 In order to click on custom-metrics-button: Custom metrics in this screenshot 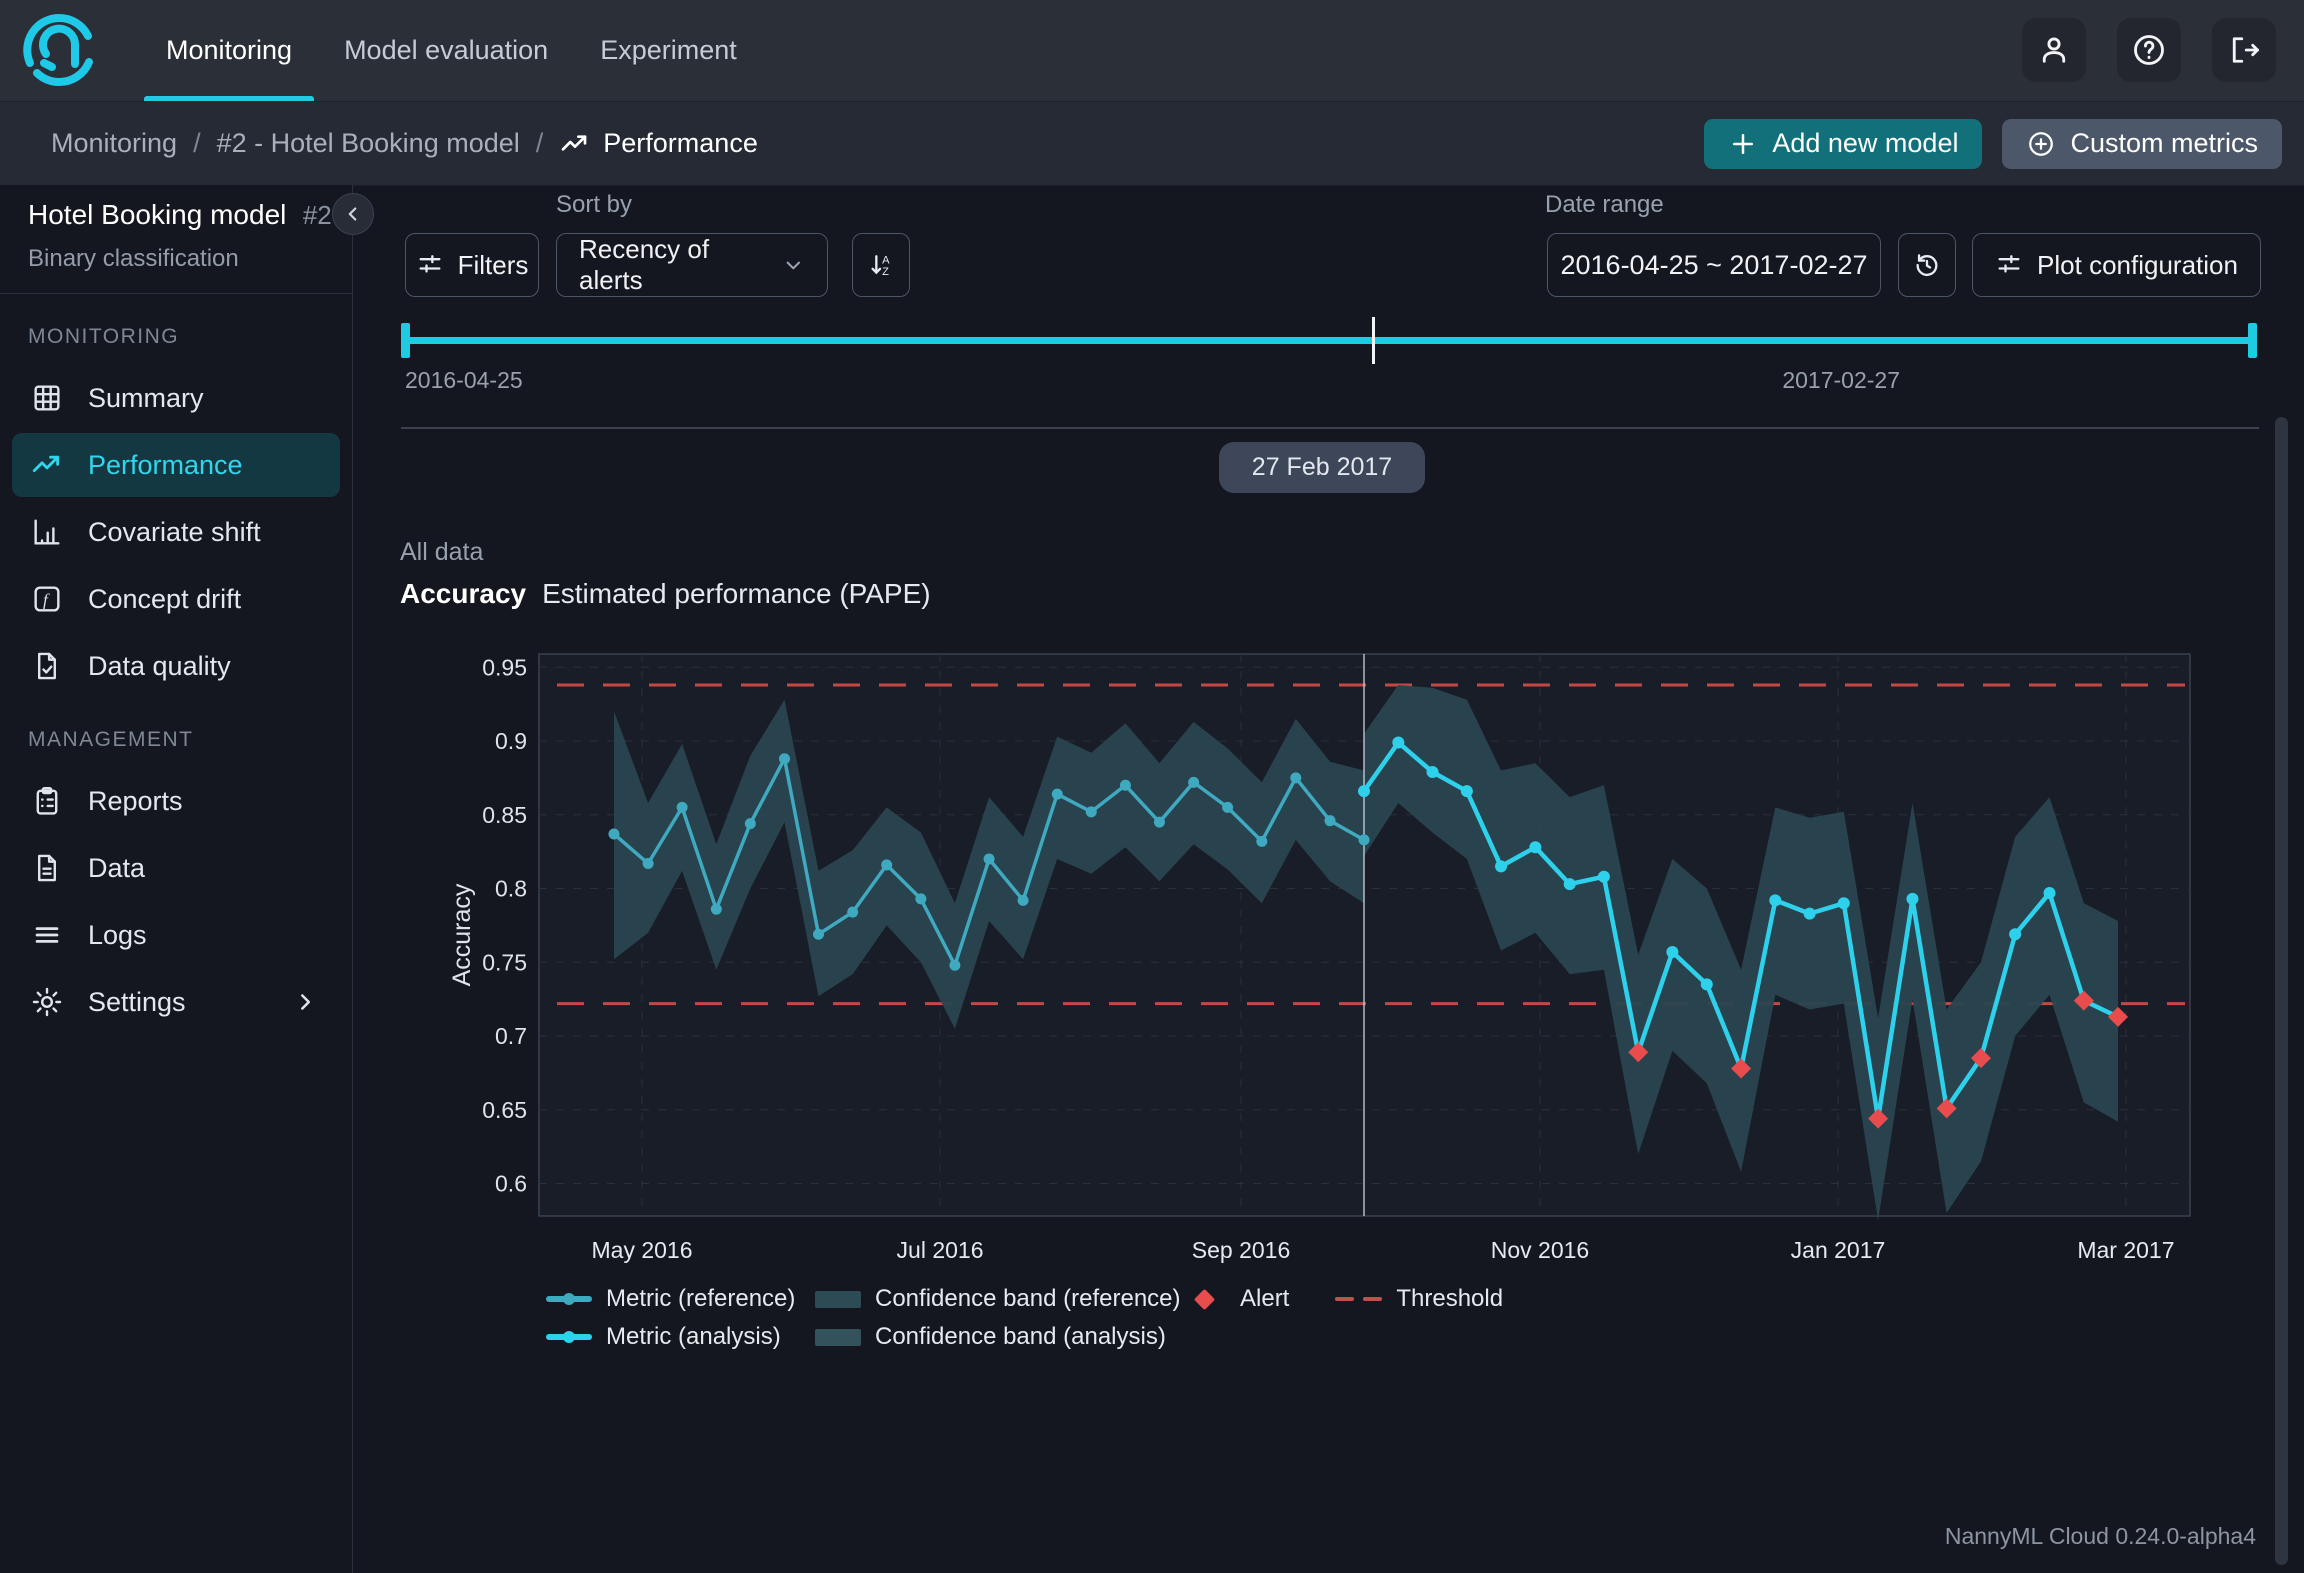, I will do `click(2142, 143)`.